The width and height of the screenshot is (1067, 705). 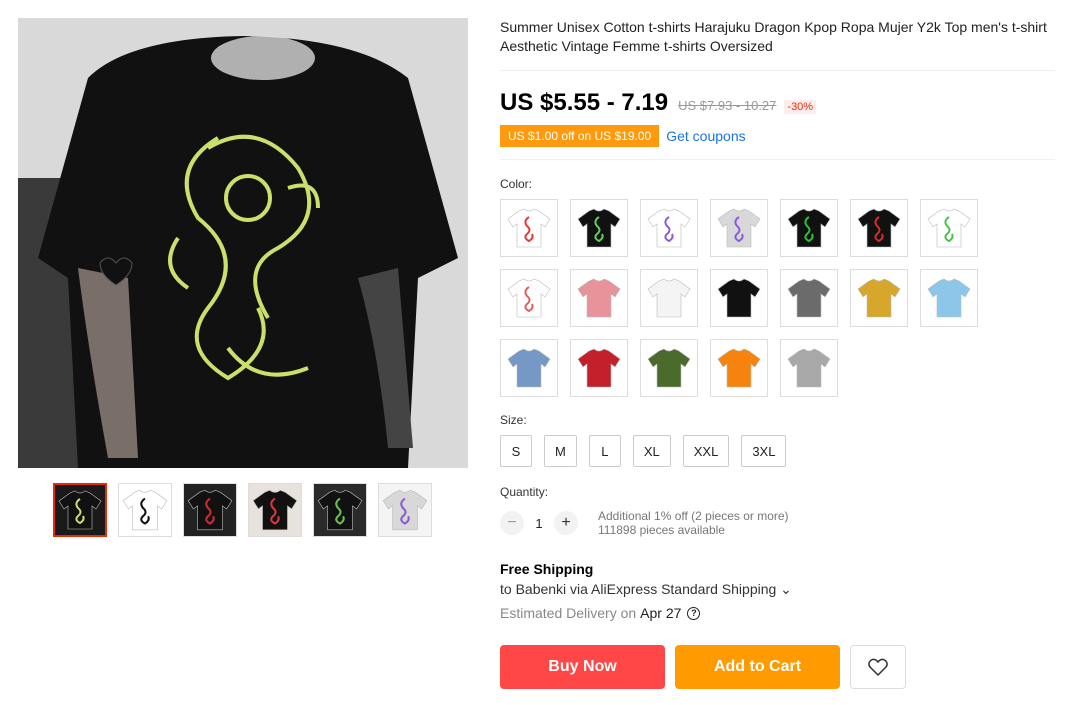 I want to click on price-row: US $5.55 - 7.19 US $7.93 - 10.27 -30%, so click(x=777, y=103).